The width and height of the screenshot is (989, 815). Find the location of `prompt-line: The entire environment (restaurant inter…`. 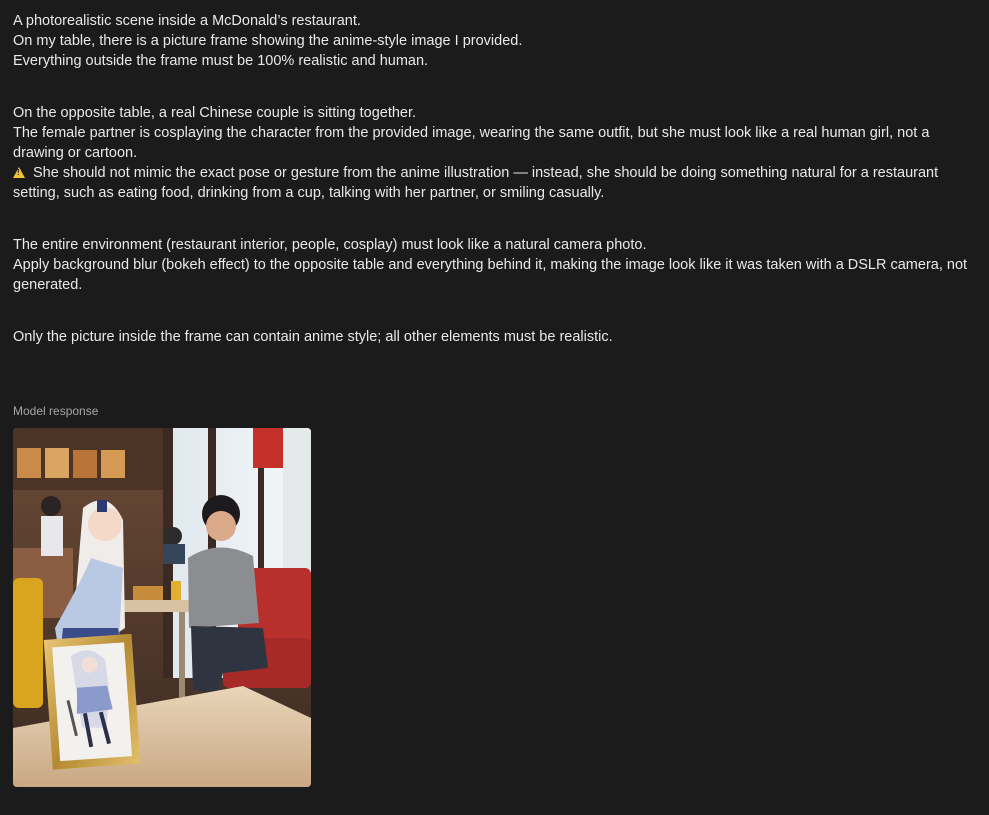

prompt-line: The entire environment (restaurant inter… is located at coordinates (330, 245).